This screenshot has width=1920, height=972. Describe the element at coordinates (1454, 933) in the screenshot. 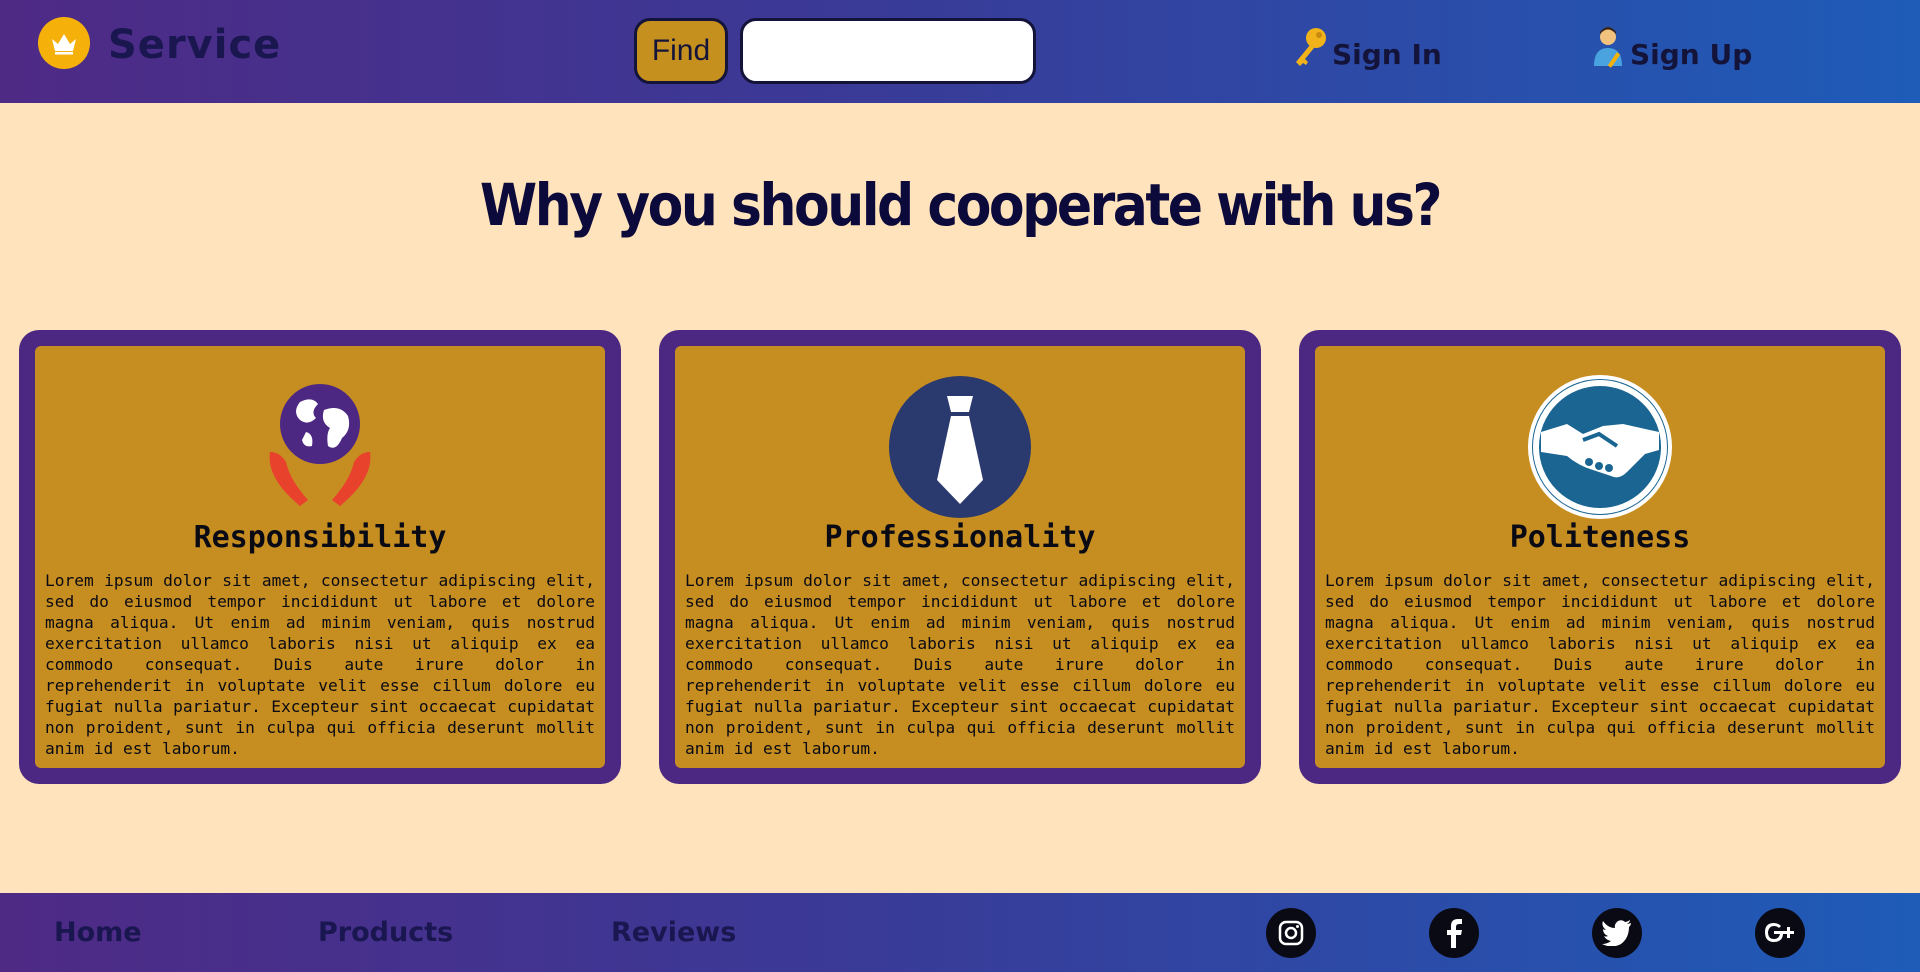

I see `facebook-icon` at that location.